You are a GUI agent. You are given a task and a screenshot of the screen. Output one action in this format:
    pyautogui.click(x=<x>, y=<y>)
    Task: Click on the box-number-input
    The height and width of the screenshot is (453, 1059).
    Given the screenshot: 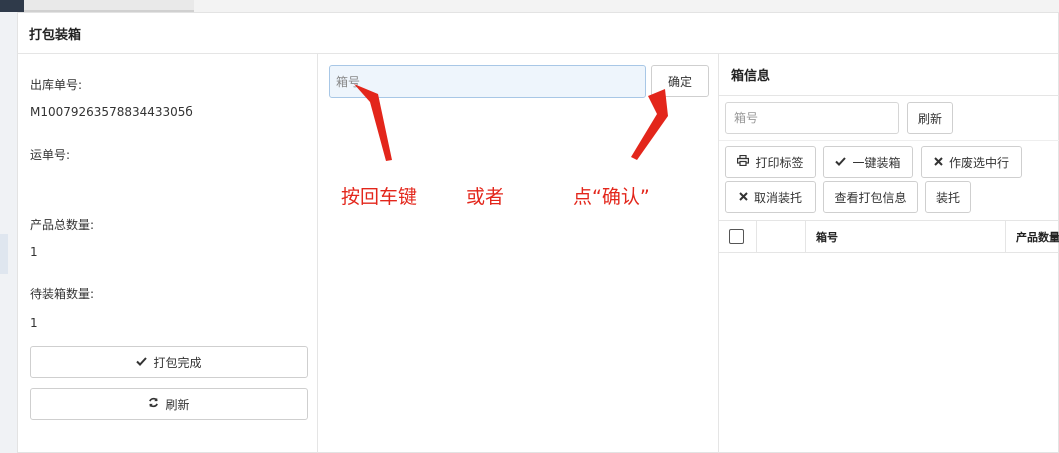 What is the action you would take?
    pyautogui.click(x=487, y=81)
    